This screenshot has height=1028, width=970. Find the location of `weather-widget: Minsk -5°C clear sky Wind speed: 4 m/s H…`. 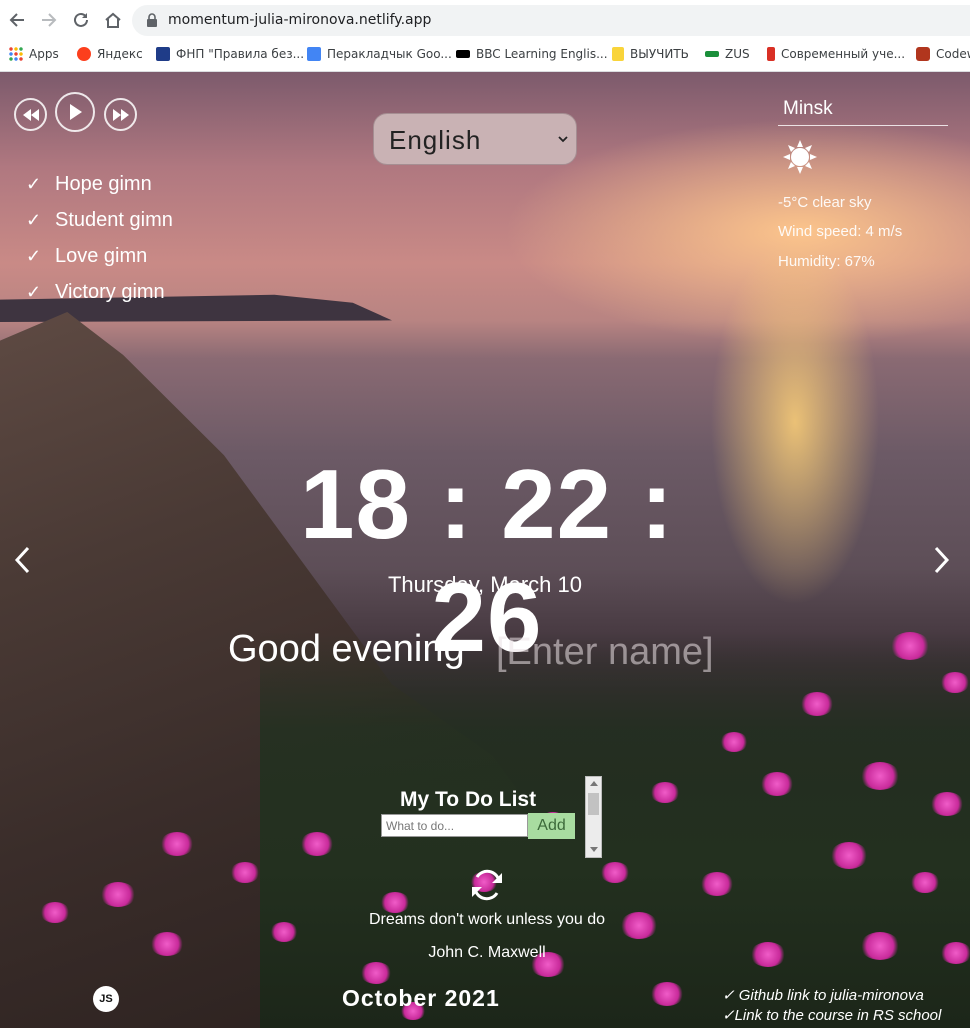

weather-widget: Minsk -5°C clear sky Wind speed: 4 m/s H… is located at coordinates (863, 190).